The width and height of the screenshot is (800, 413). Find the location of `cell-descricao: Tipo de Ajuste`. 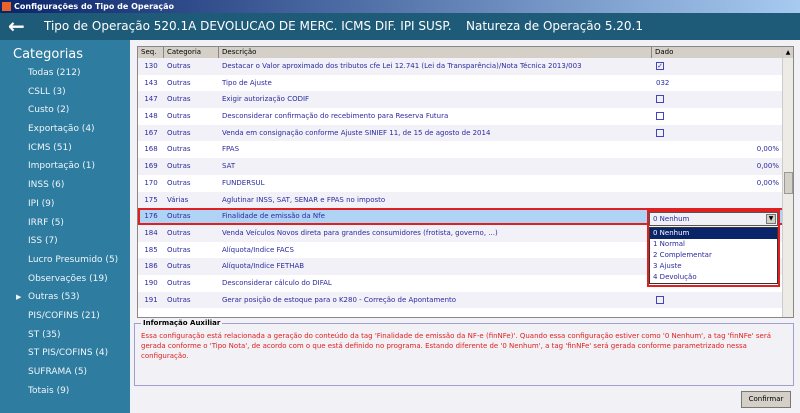

cell-descricao: Tipo de Ajuste is located at coordinates (247, 82).